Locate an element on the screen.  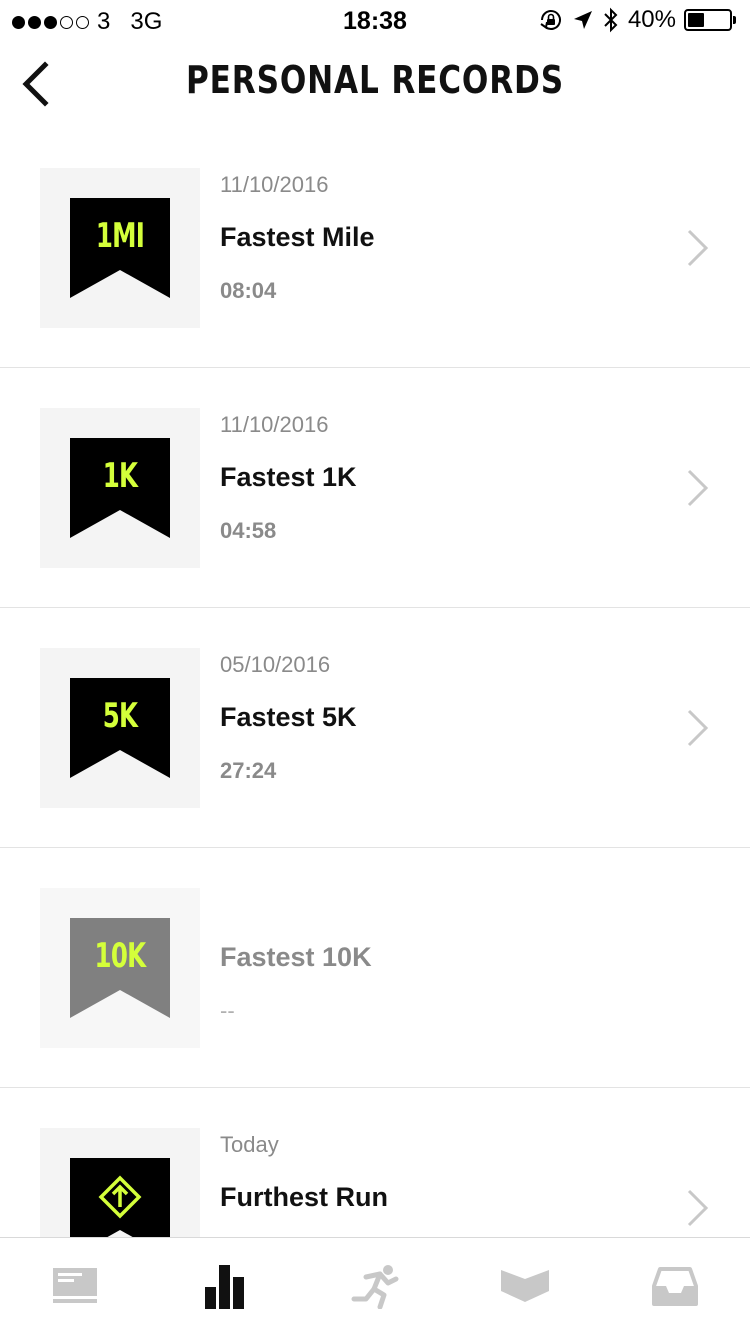
location-arrow-icon is located at coordinates (582, 20).